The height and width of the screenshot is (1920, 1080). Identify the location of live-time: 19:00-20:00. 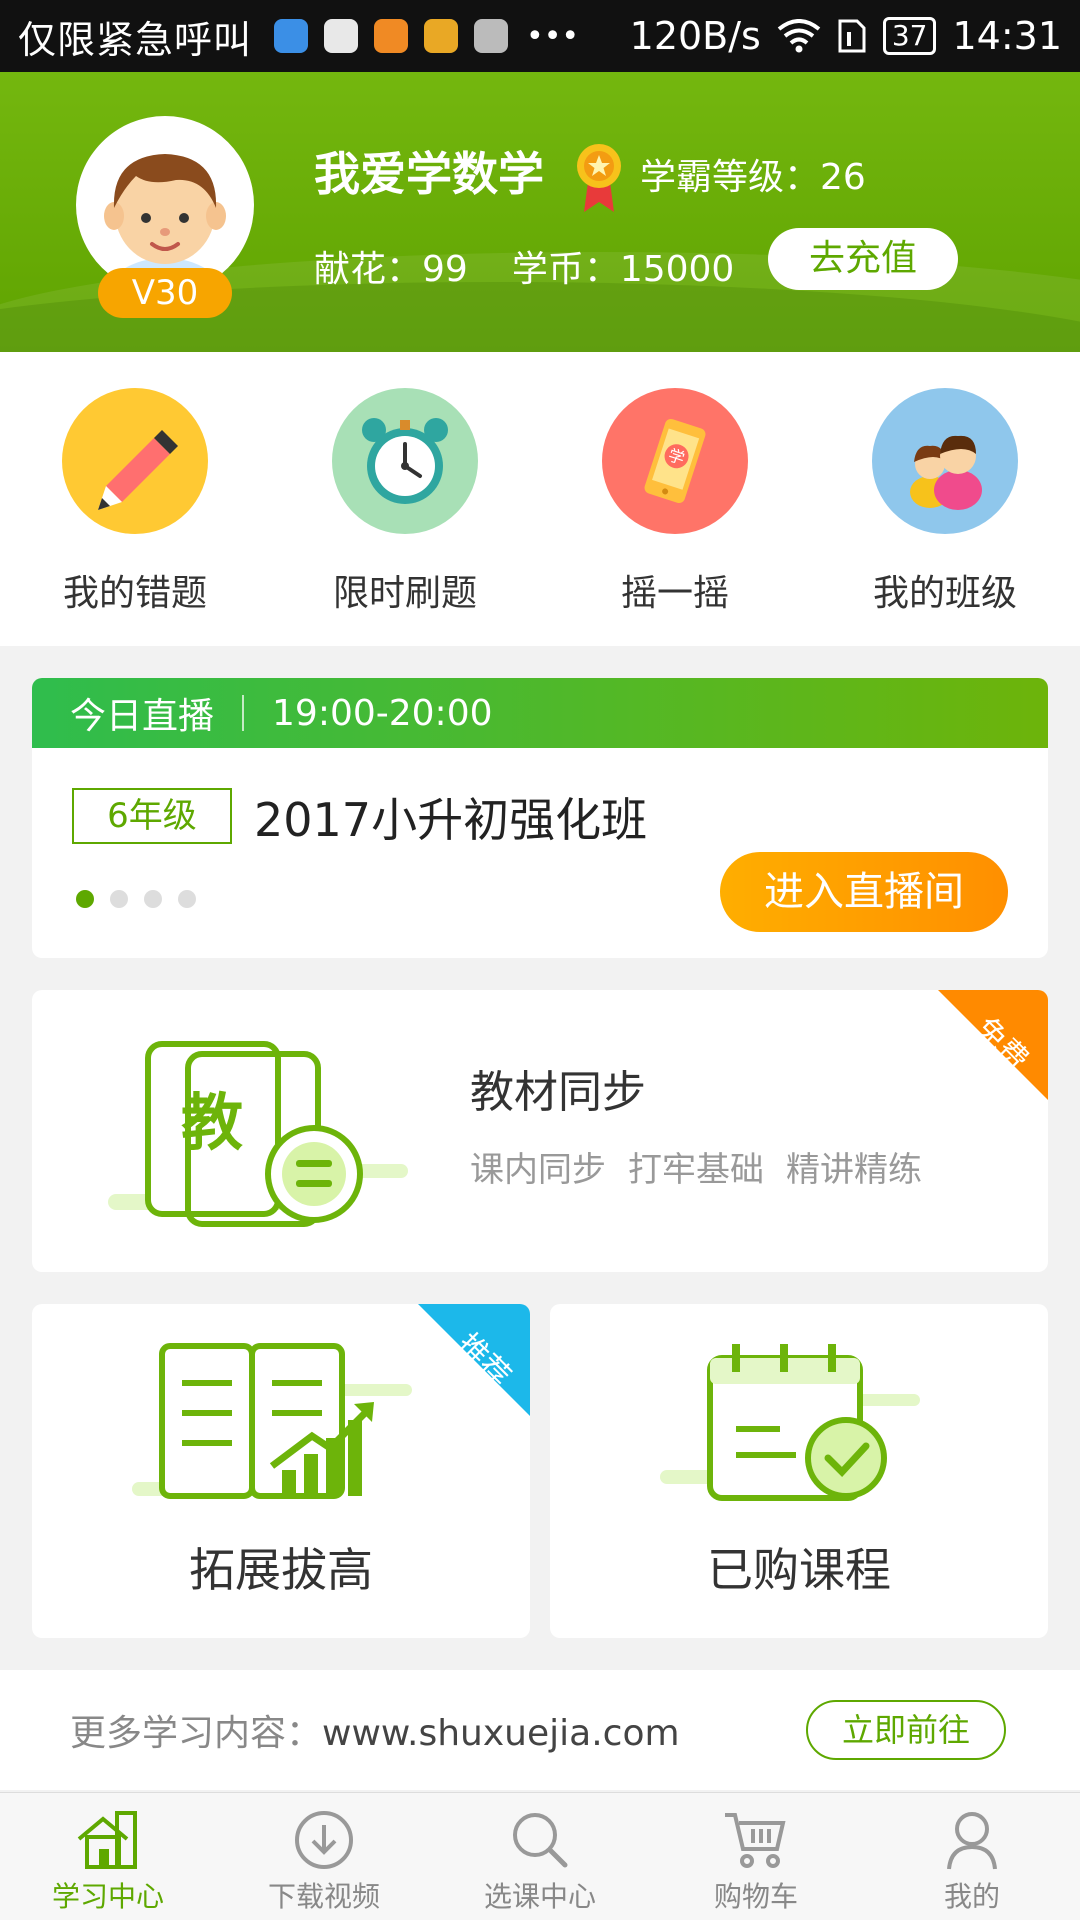
(382, 713).